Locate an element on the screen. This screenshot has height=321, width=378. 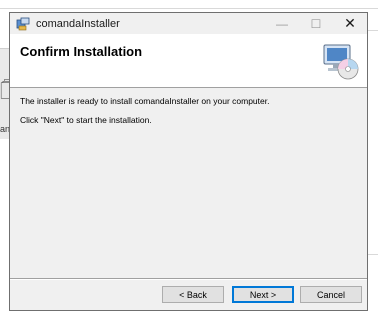
computer-cd-icon is located at coordinates (341, 61).